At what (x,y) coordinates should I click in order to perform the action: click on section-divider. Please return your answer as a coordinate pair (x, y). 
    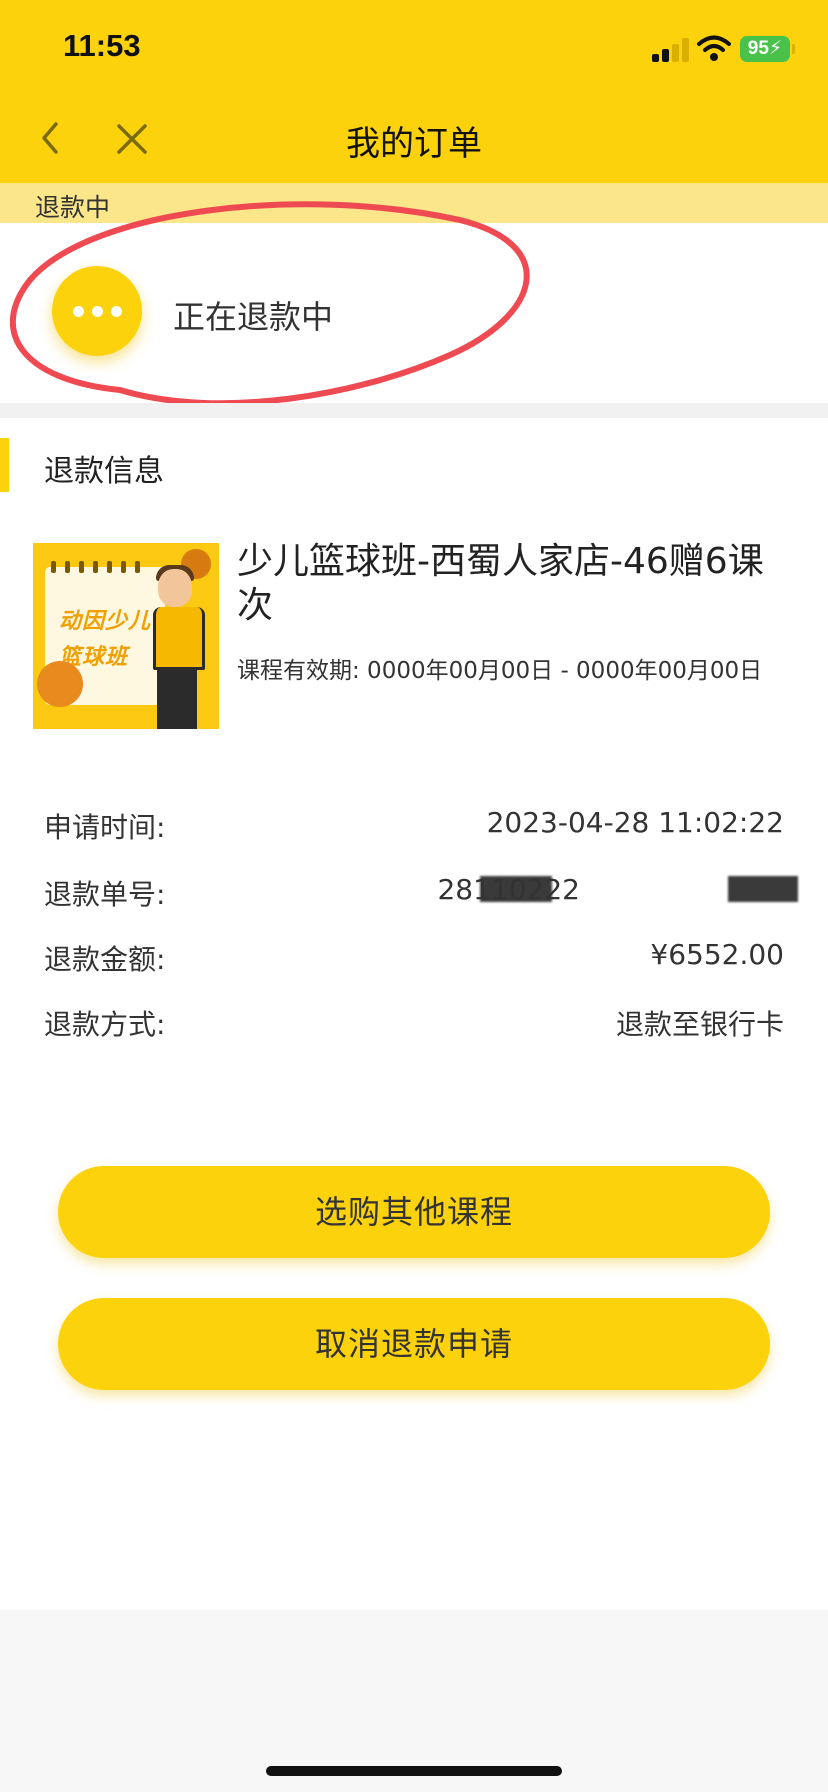
    Looking at the image, I should click on (414, 410).